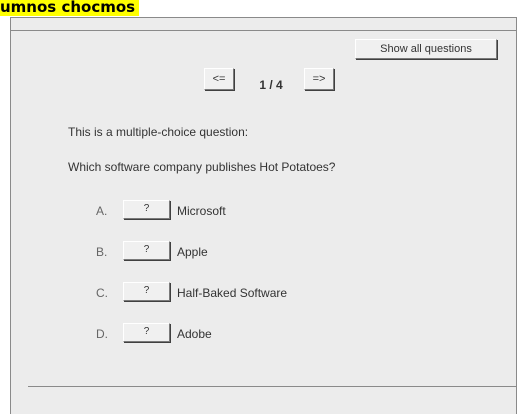  I want to click on previous-question-button: <=, so click(219, 79).